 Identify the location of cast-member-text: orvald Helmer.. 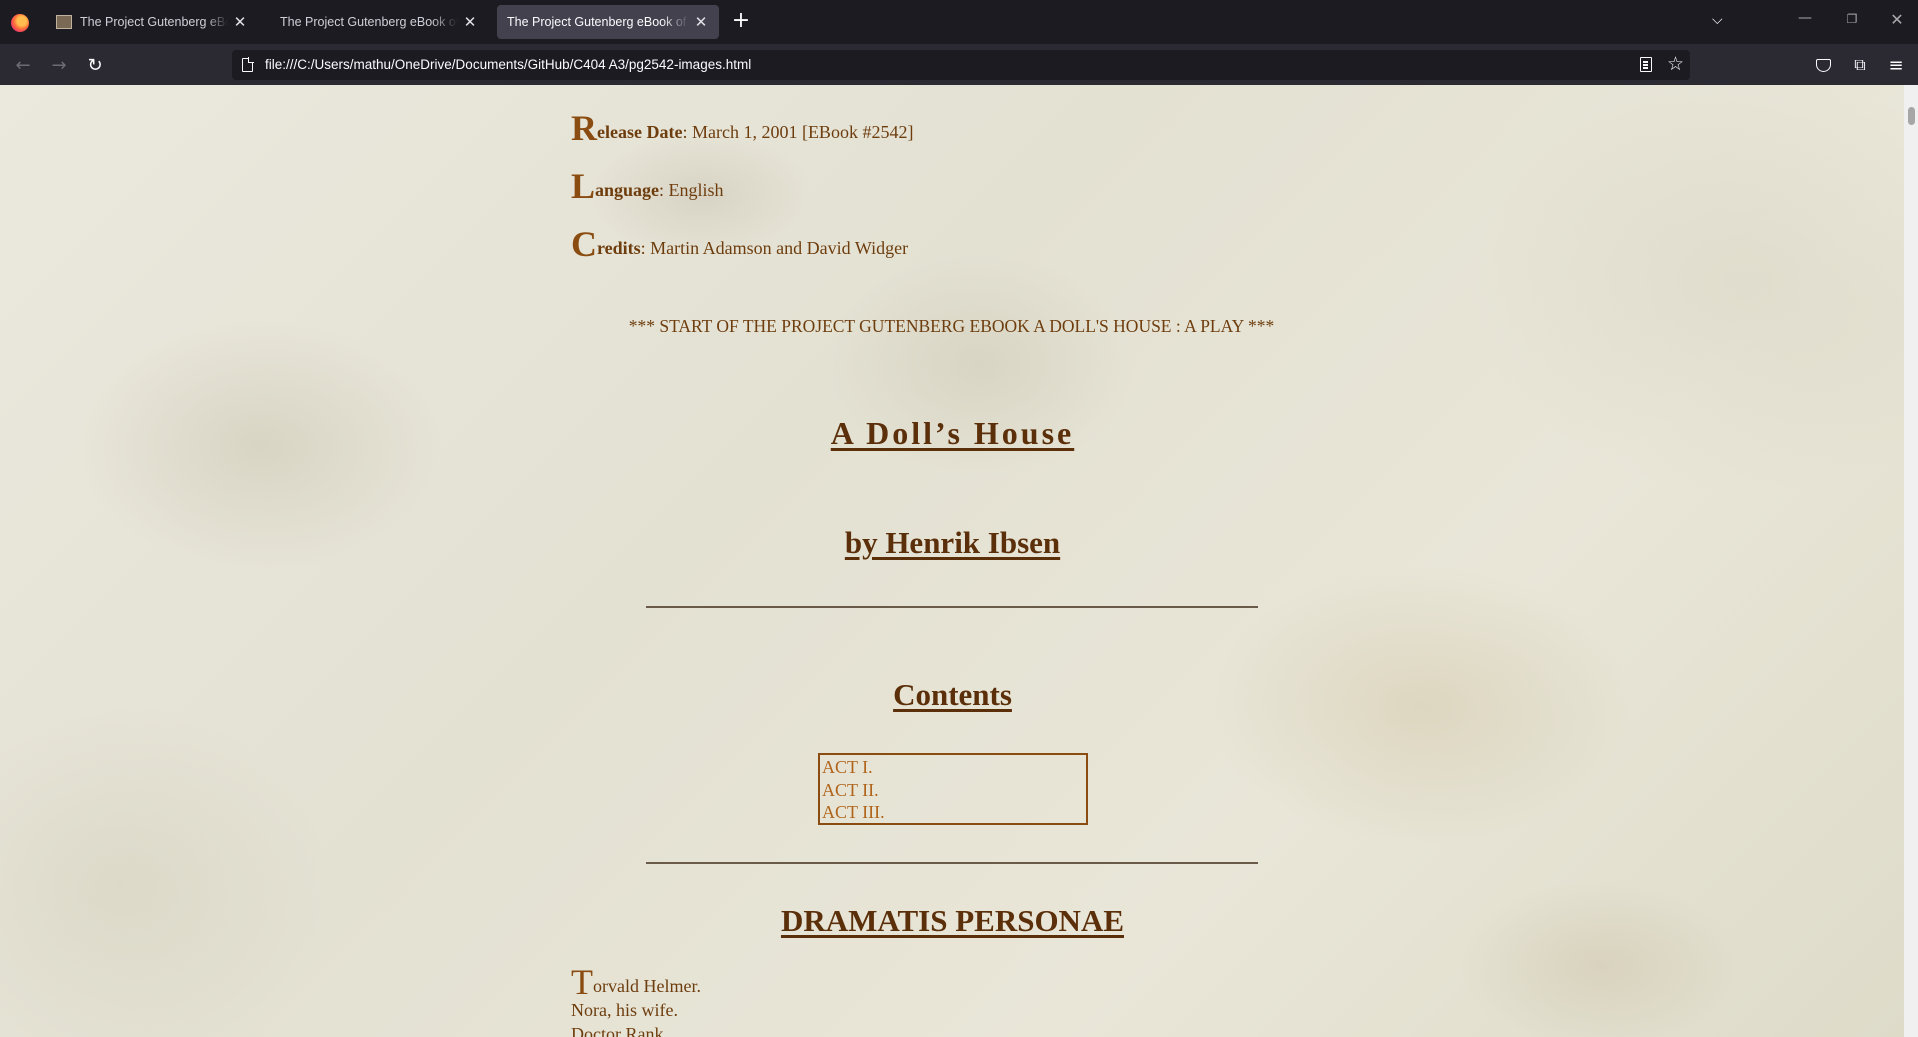
(647, 986).